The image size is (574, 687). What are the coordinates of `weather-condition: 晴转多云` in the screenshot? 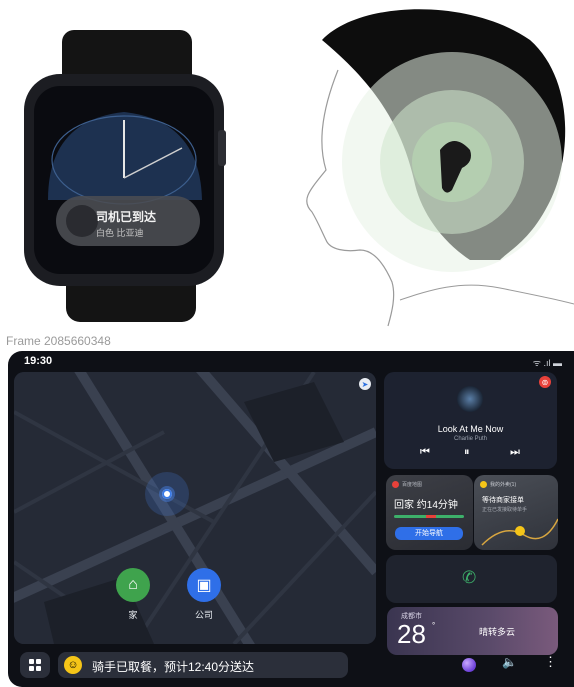 It's located at (497, 632).